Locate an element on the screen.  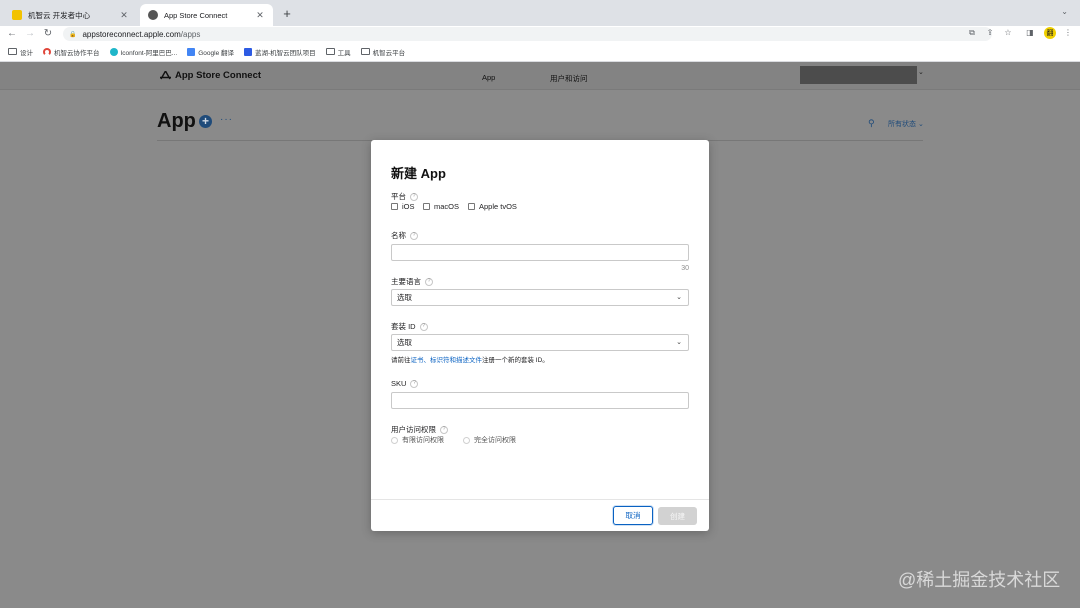
status-filter-label: 所有状态 is located at coordinates (902, 124).